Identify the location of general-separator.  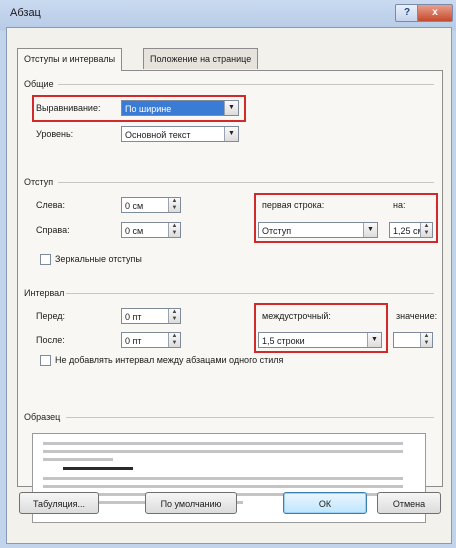
(246, 84).